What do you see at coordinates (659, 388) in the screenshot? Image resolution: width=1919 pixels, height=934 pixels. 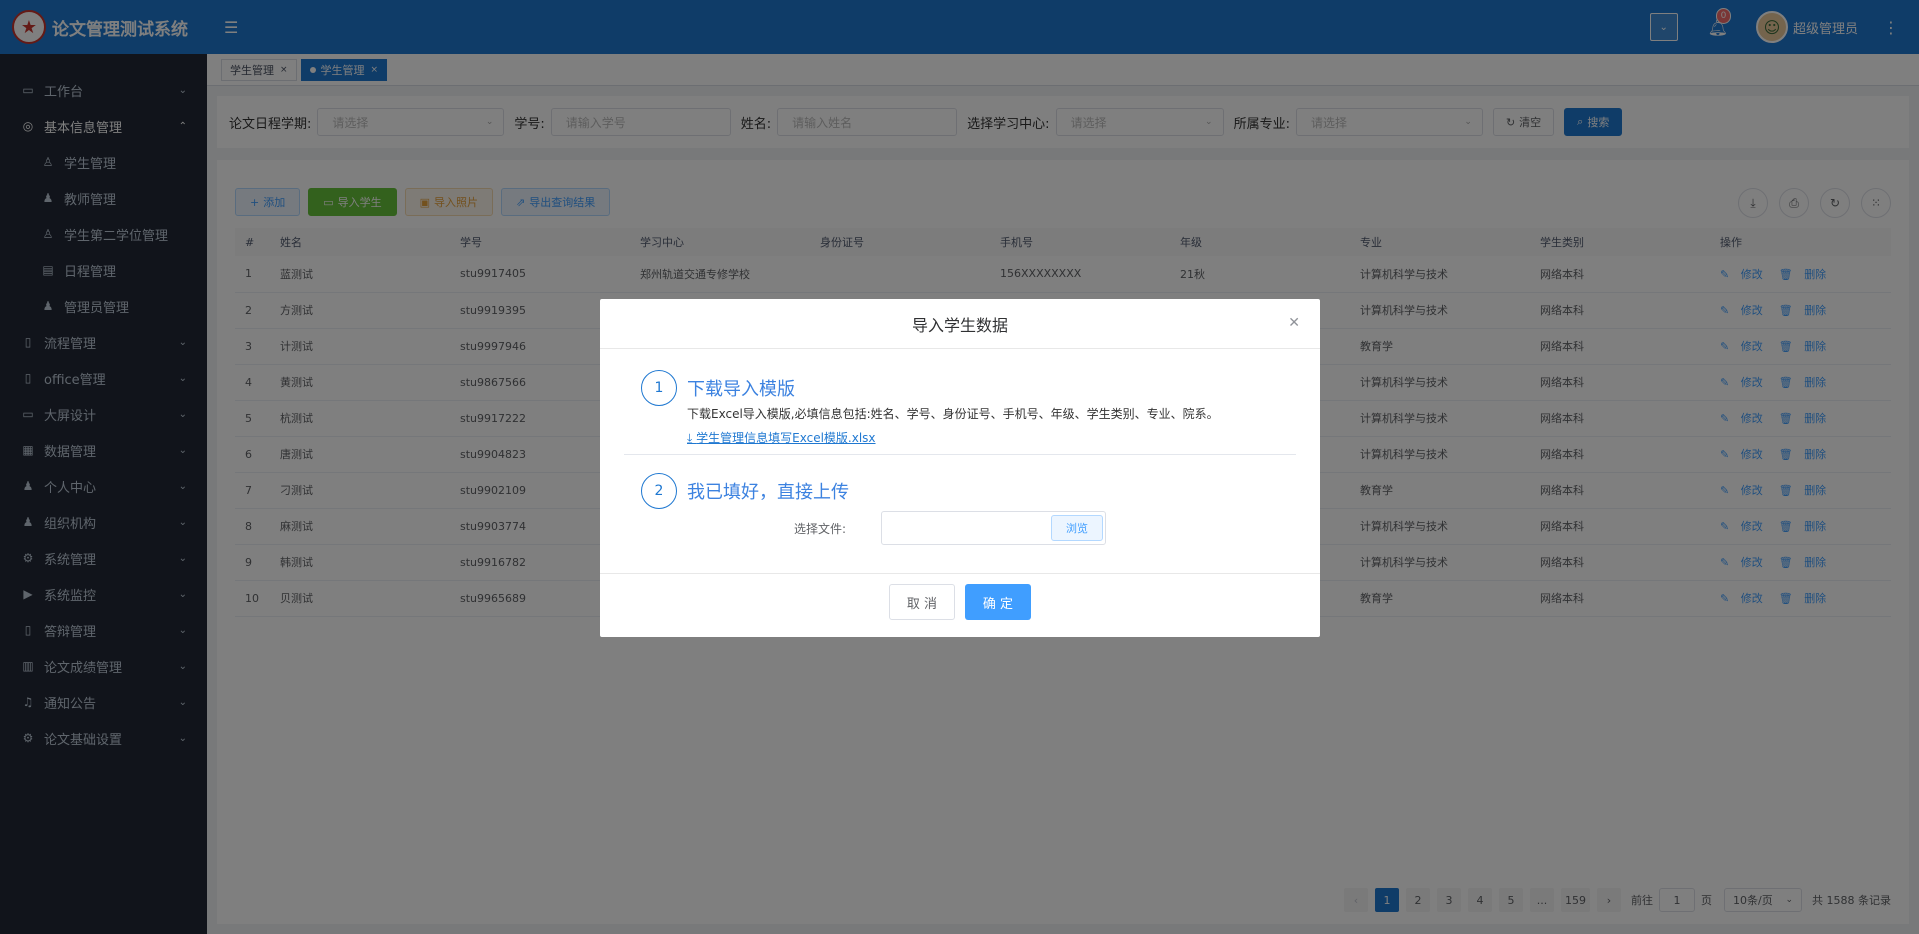 I see `step-number: 1` at bounding box center [659, 388].